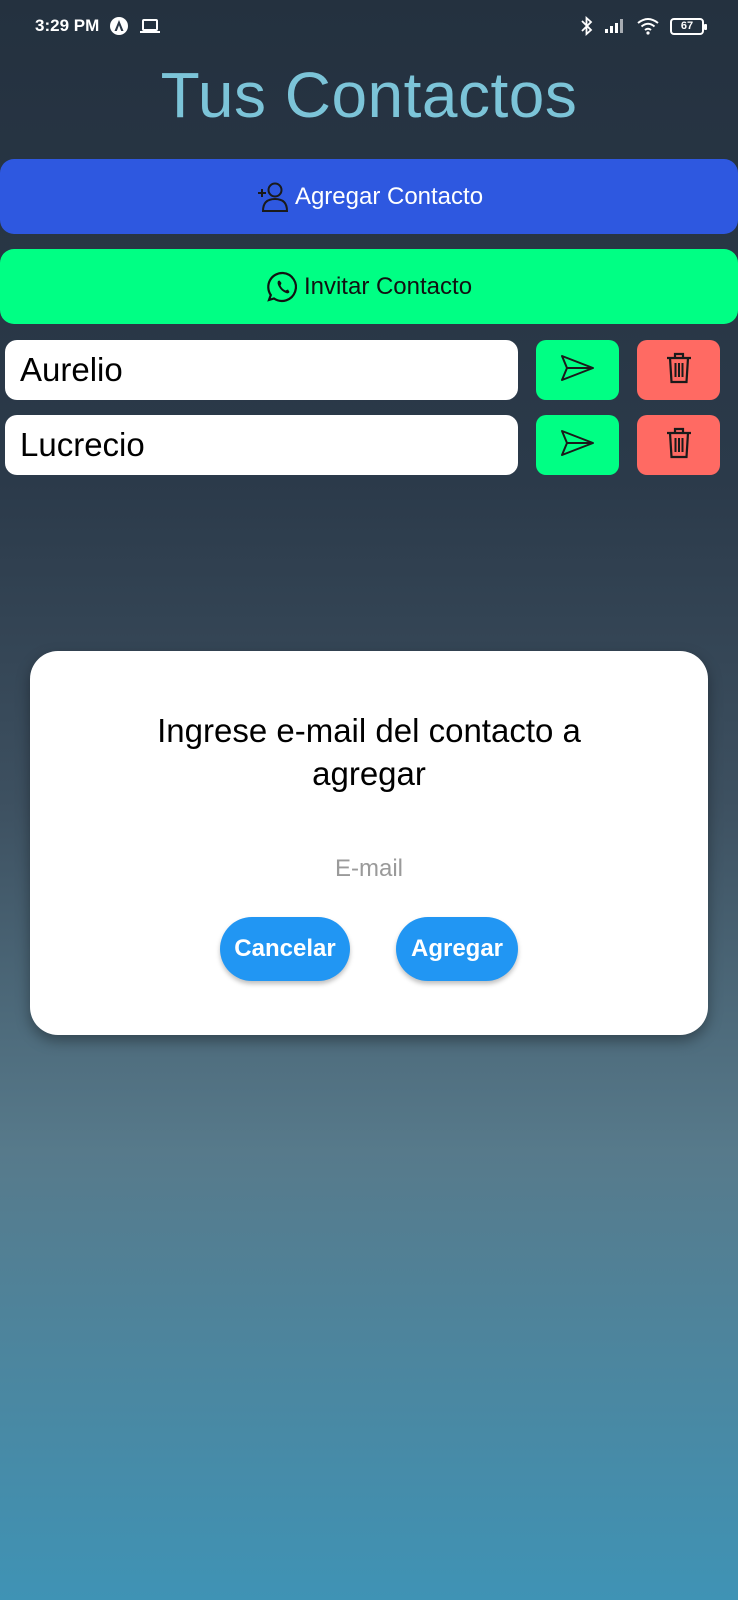  Describe the element at coordinates (261, 445) in the screenshot. I see `contact-name-field: Lucrecio` at that location.